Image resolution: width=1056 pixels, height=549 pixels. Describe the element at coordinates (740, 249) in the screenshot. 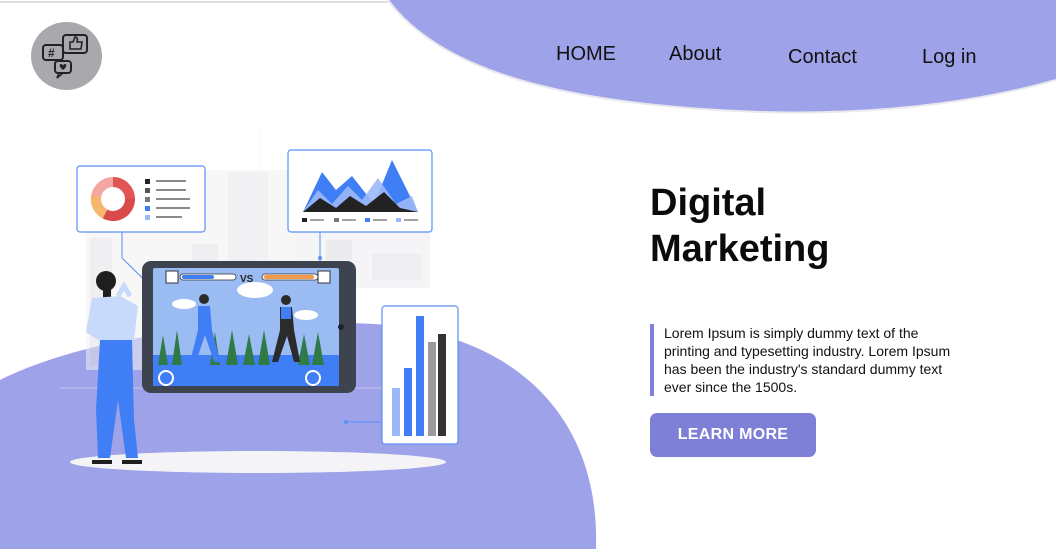

I see `page-title-line2: Marketing` at that location.